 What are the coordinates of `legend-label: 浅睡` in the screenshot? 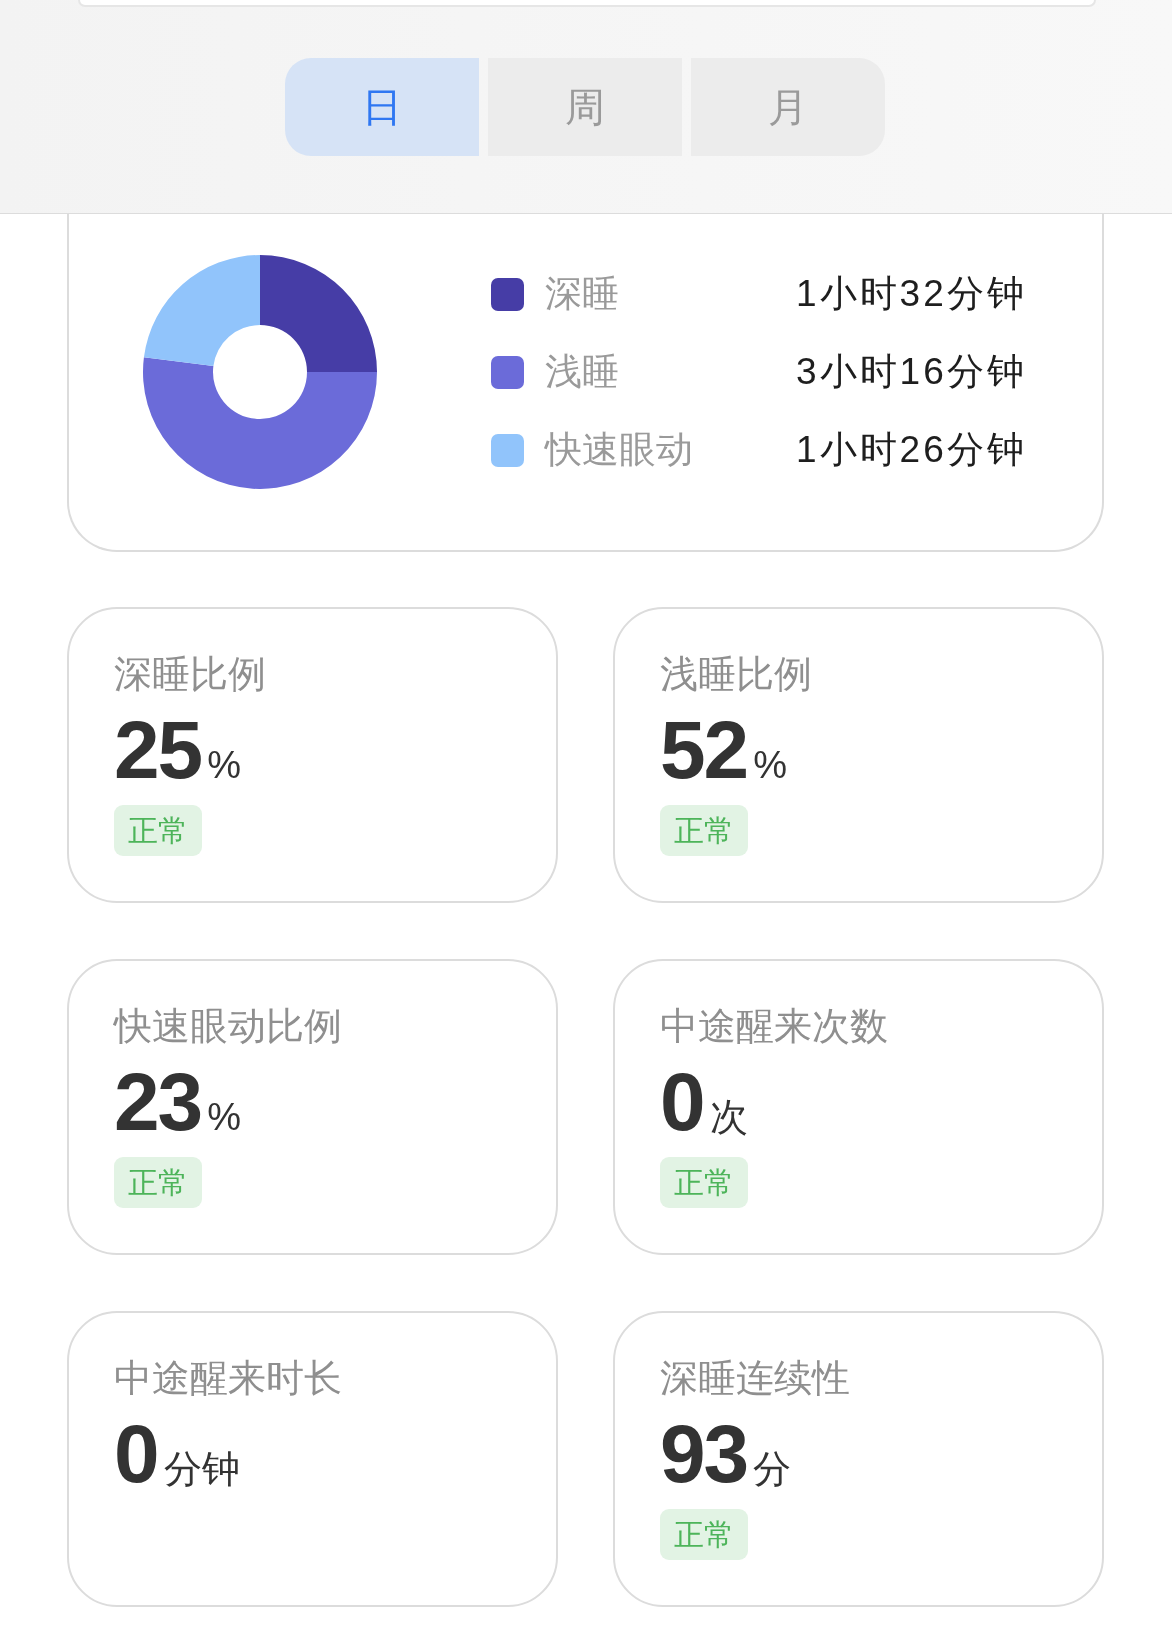 It's located at (582, 372).